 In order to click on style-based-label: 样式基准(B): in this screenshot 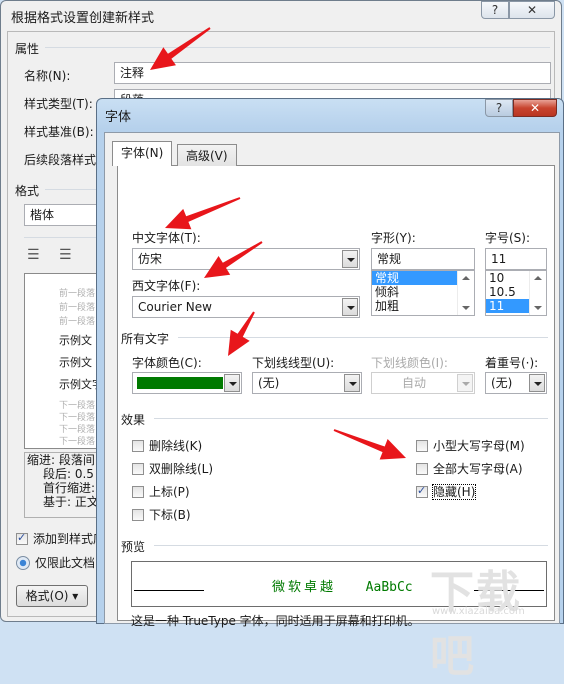, I will do `click(59, 132)`.